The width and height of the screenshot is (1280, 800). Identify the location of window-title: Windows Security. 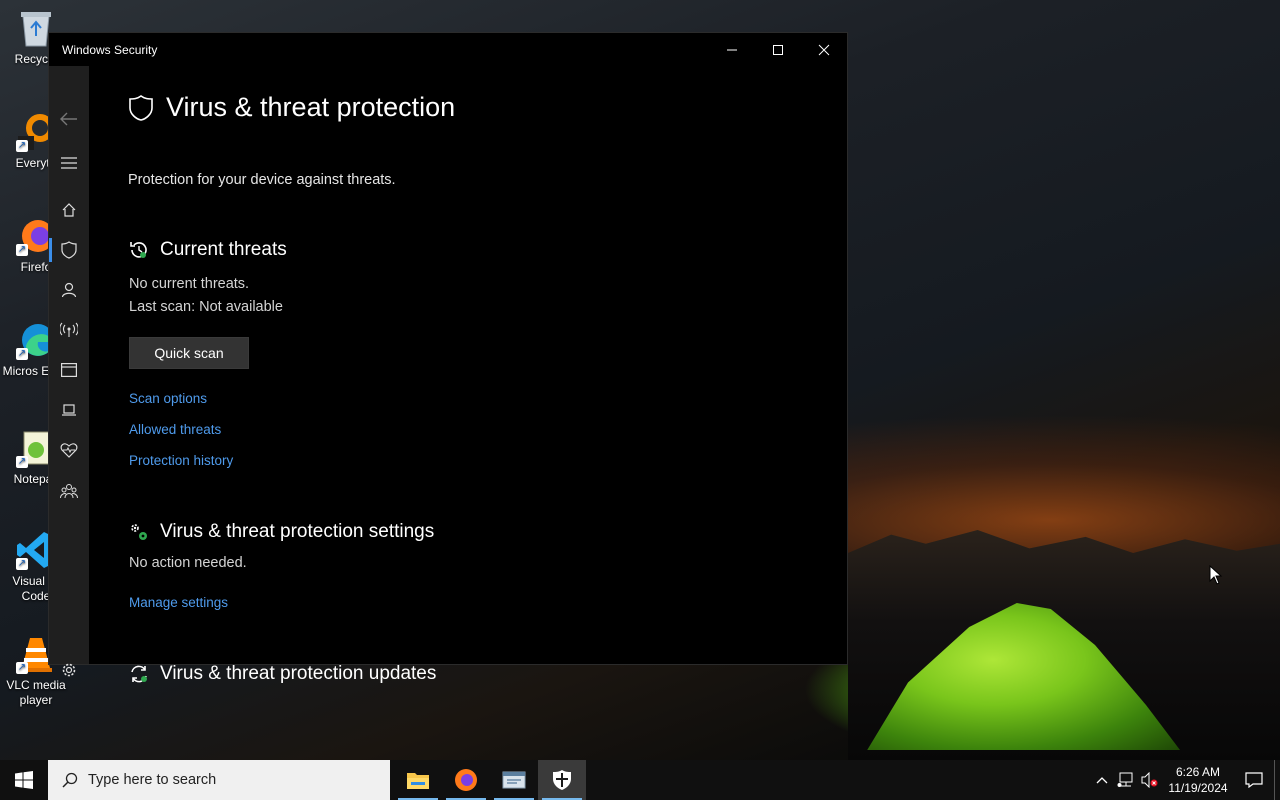
(110, 49).